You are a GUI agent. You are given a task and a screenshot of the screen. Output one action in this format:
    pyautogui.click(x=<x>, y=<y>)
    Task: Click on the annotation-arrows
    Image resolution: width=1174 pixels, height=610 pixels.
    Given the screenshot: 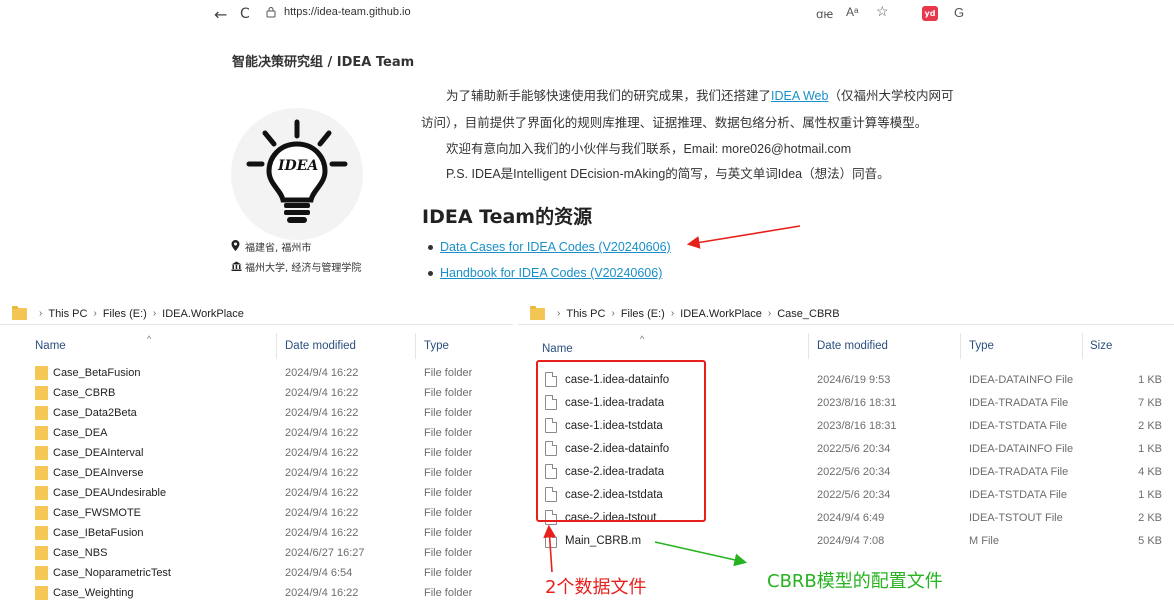 What is the action you would take?
    pyautogui.click(x=672, y=399)
    